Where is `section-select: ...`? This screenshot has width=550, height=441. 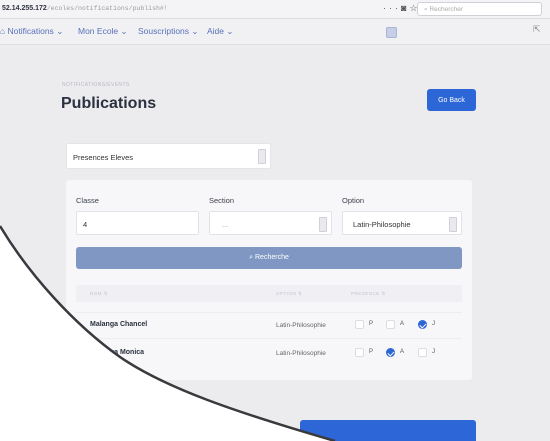
section-select: ... is located at coordinates (270, 223).